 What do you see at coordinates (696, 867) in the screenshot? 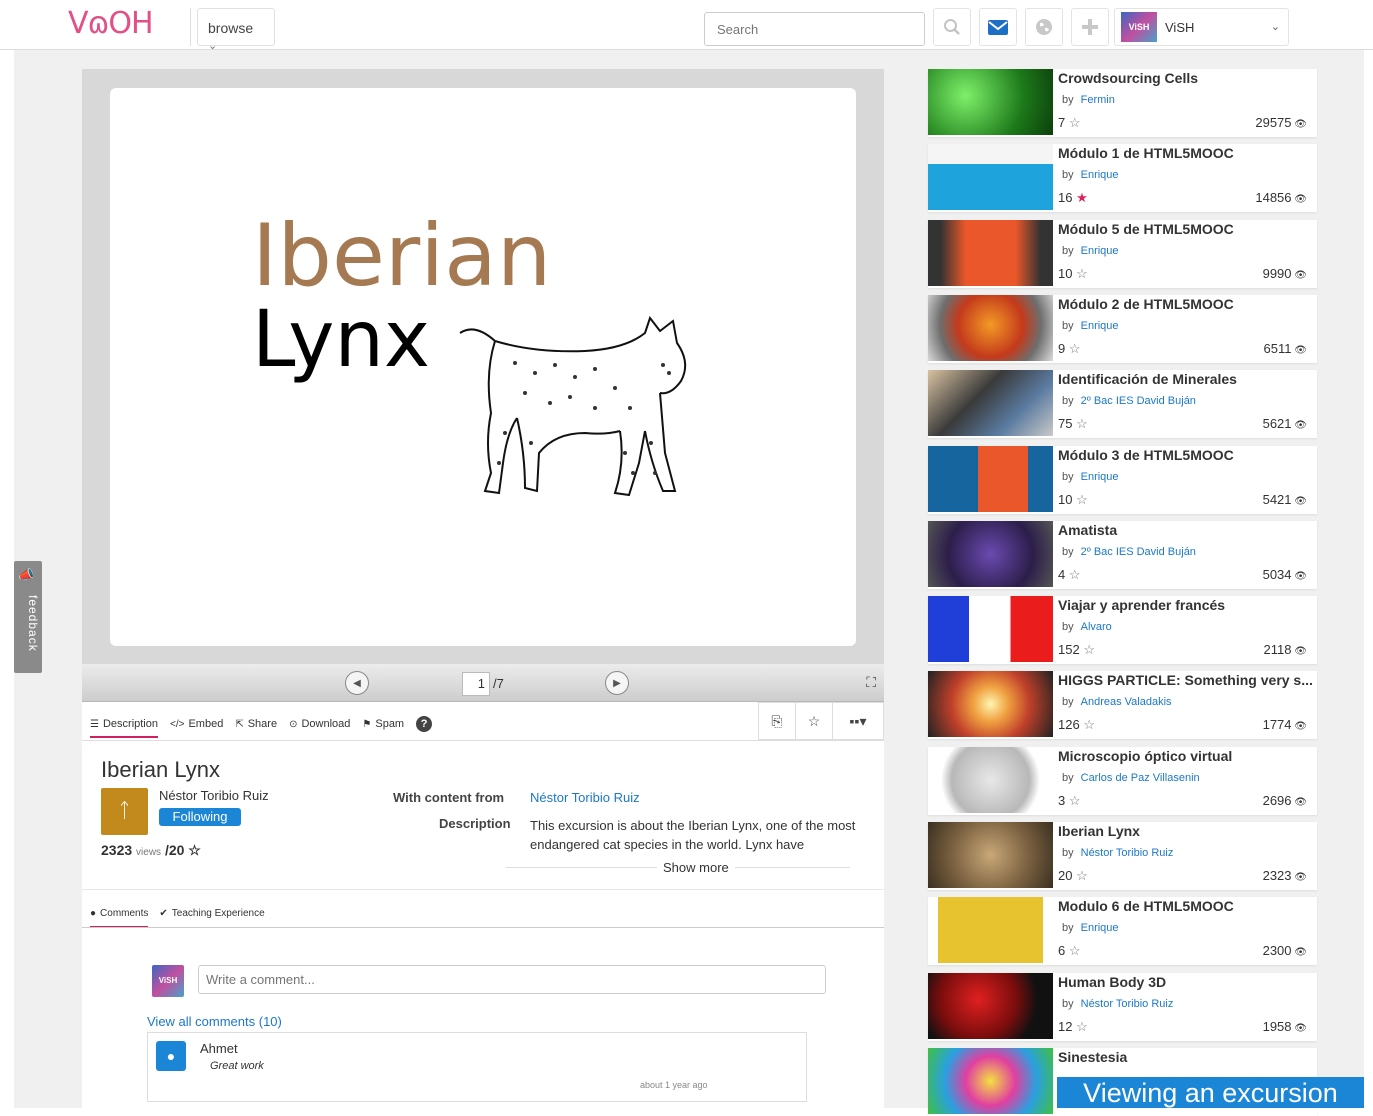
I see `show-more-button: Show more` at bounding box center [696, 867].